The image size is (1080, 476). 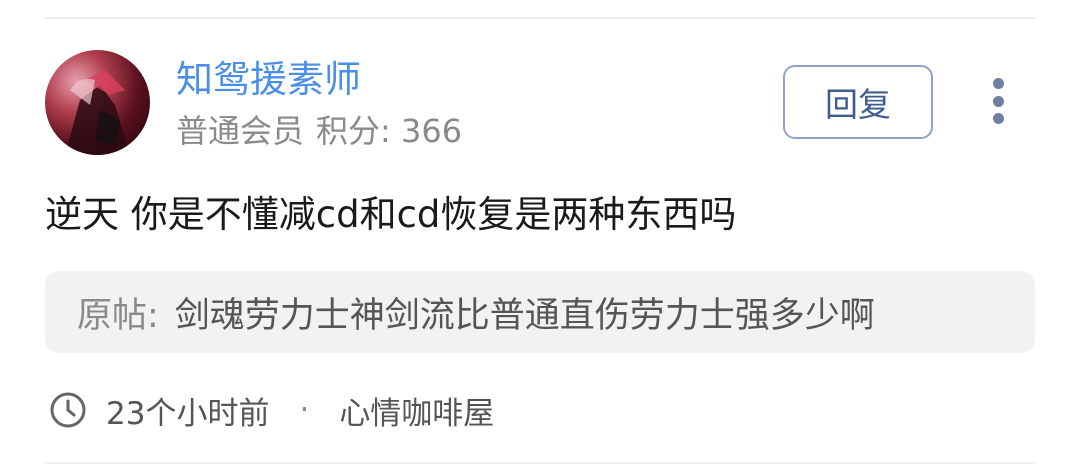 What do you see at coordinates (389, 131) in the screenshot?
I see `member-points: 积分: 366` at bounding box center [389, 131].